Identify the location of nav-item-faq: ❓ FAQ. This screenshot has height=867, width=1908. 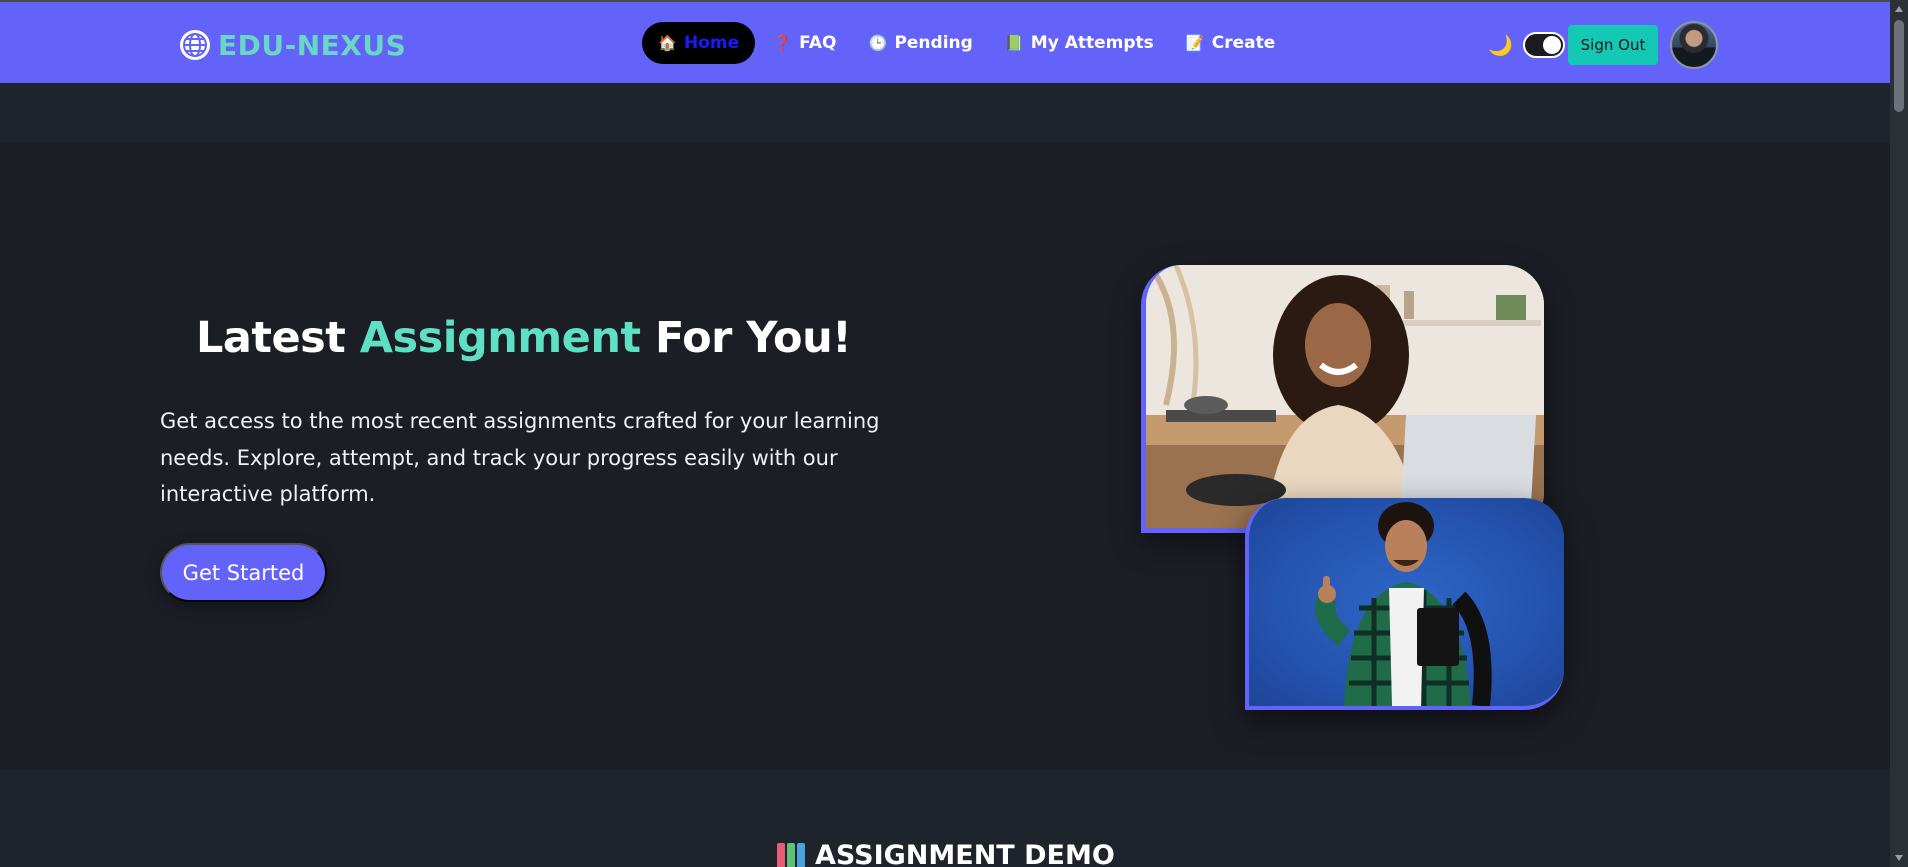
(804, 43).